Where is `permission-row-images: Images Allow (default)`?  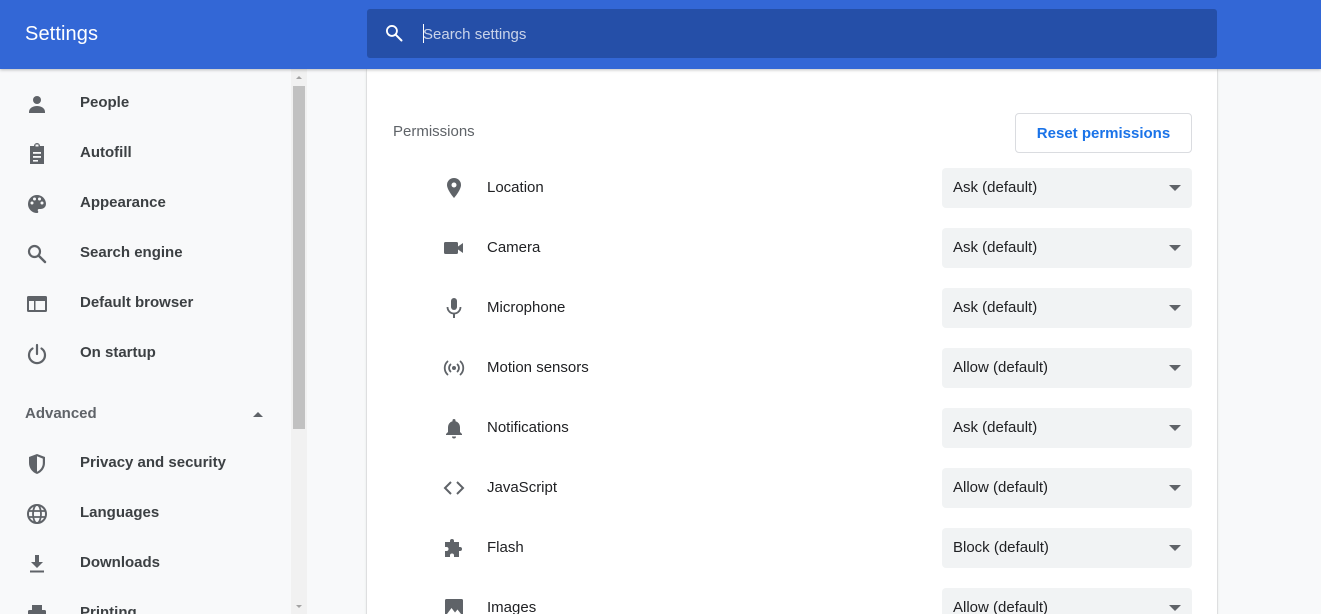 permission-row-images: Images Allow (default) is located at coordinates (792, 596).